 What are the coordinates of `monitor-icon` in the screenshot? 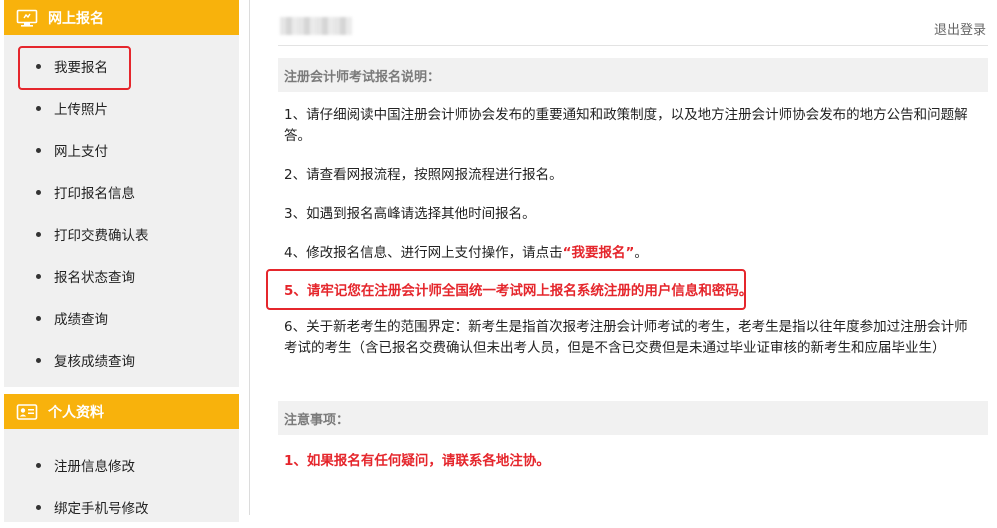 It's located at (27, 18).